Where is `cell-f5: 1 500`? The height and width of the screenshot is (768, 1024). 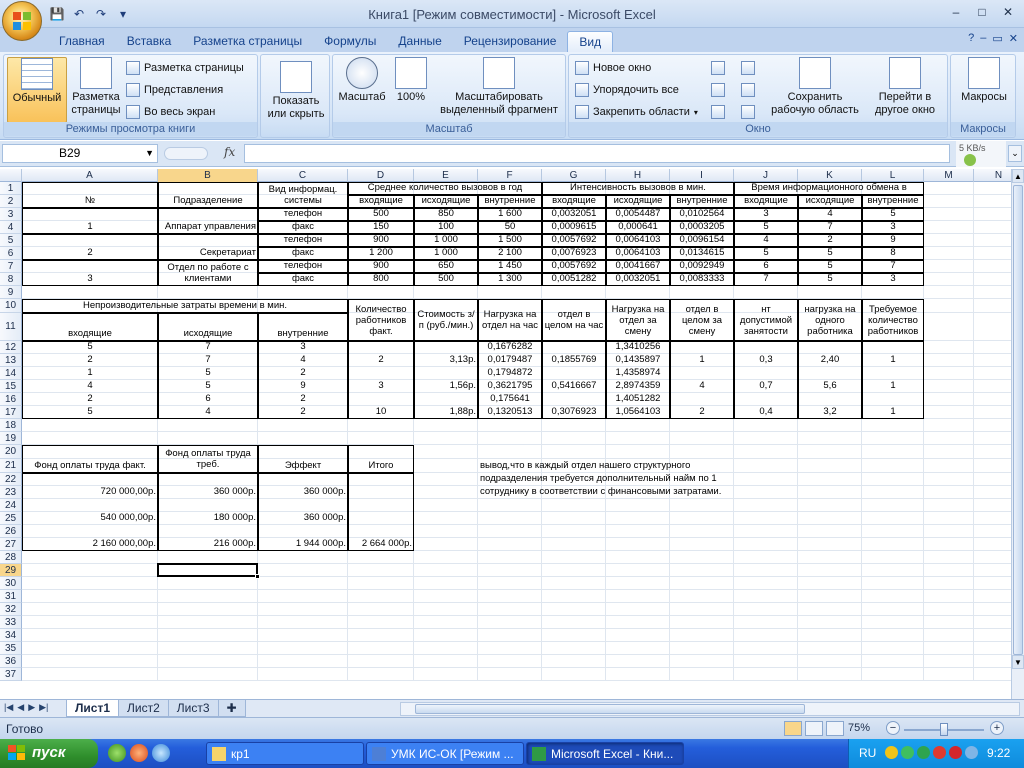 cell-f5: 1 500 is located at coordinates (510, 240).